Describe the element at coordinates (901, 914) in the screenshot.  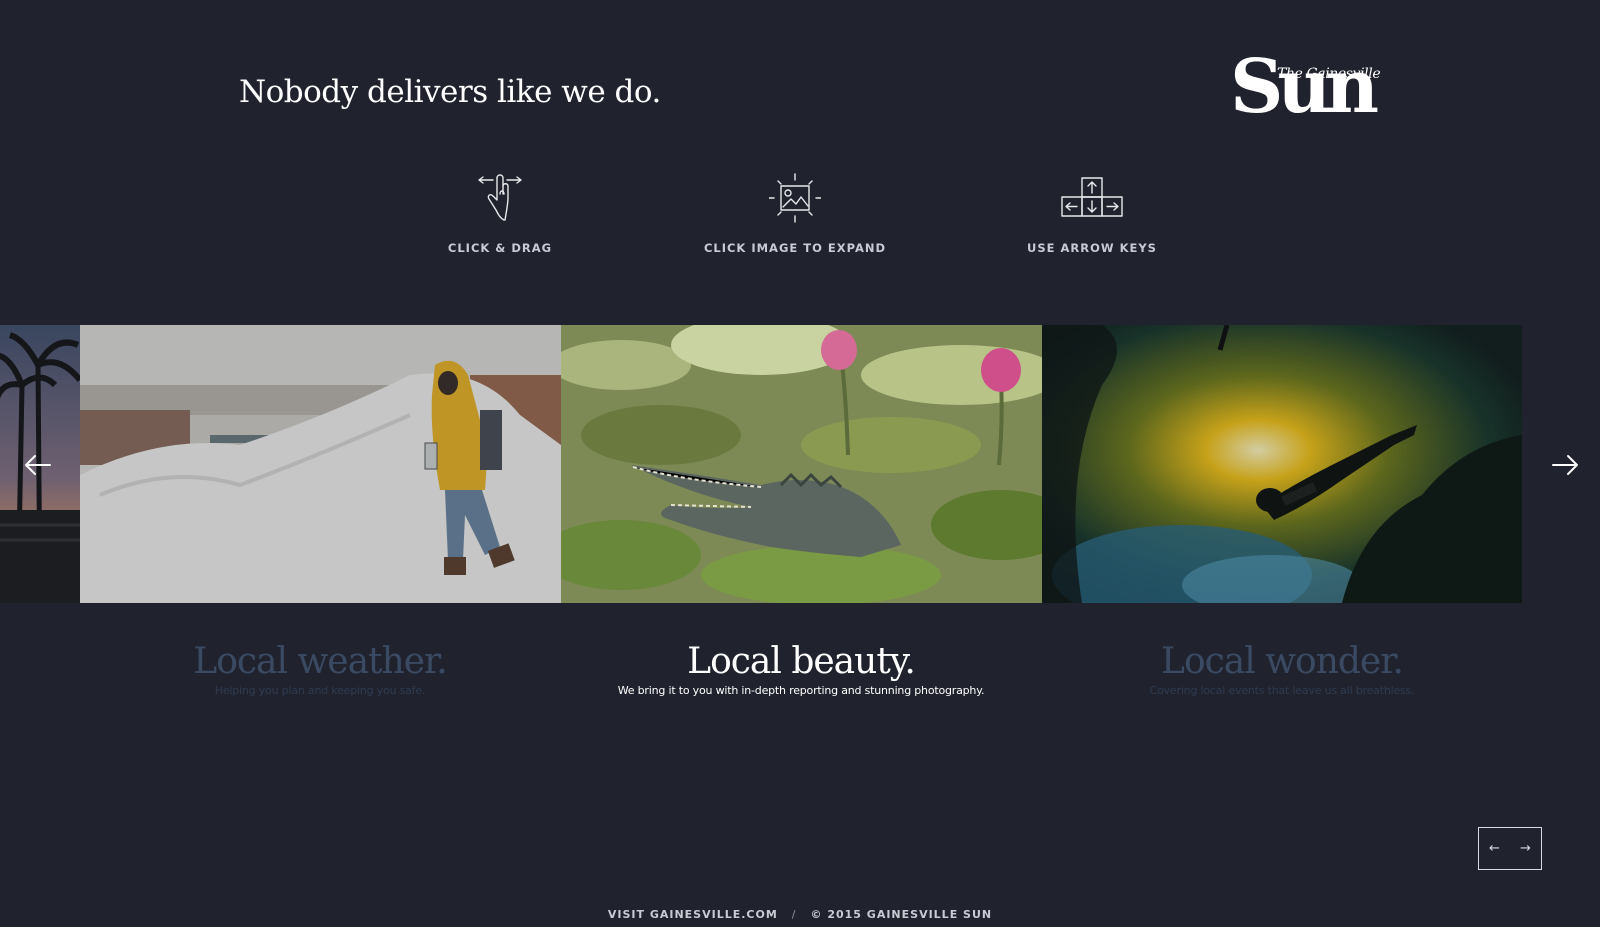
I see `copyright-text: © 2015 GAINESVILLE SUN` at that location.